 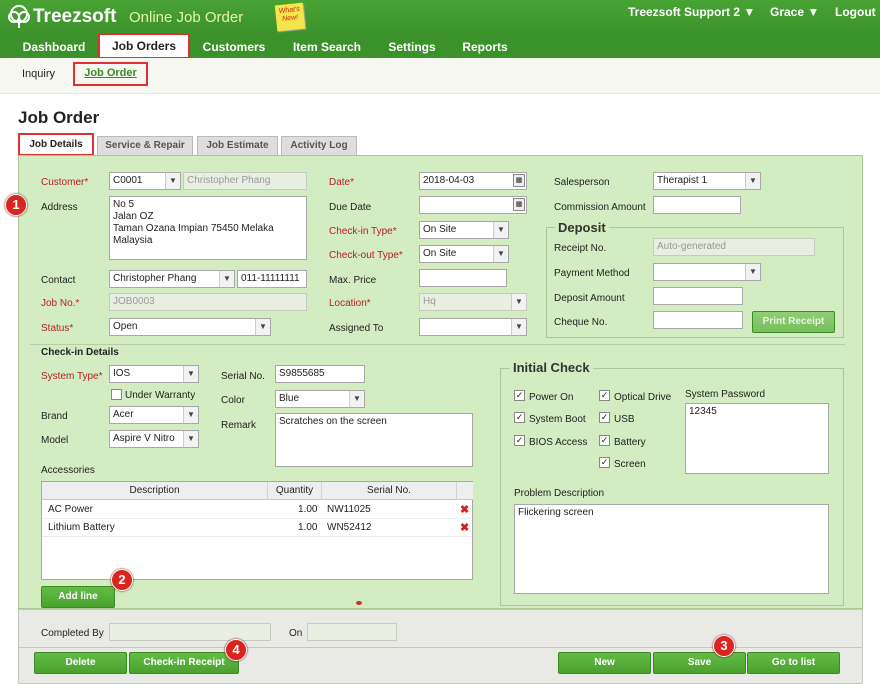 What do you see at coordinates (366, 255) in the screenshot?
I see `checkout-type-label: Check-out Type*` at bounding box center [366, 255].